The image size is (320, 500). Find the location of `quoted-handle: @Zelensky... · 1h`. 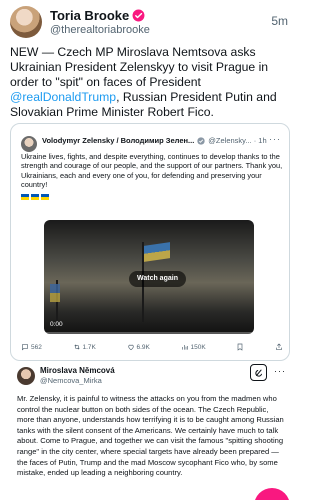

quoted-handle: @Zelensky... · 1h is located at coordinates (237, 140).